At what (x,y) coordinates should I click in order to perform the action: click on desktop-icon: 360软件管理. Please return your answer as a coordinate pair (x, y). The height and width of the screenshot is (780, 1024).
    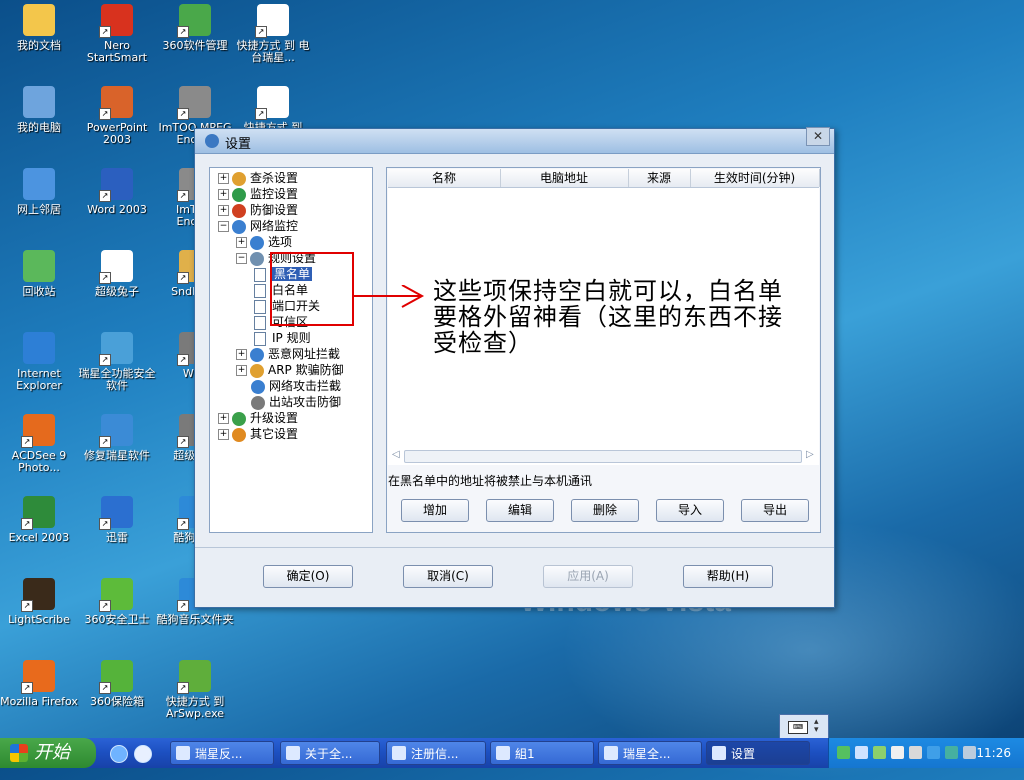
    Looking at the image, I should click on (195, 28).